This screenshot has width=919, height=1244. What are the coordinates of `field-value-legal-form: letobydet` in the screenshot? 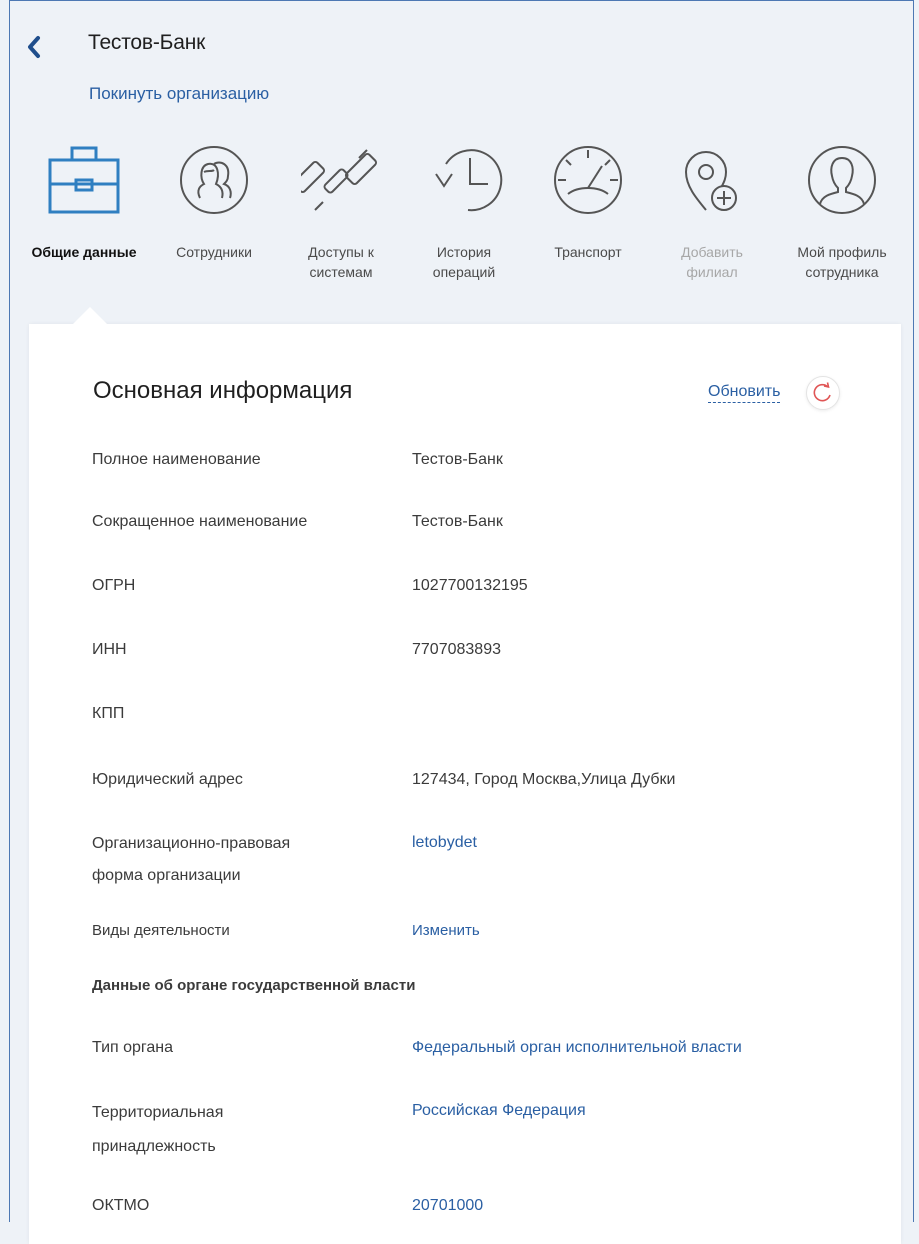 It's located at (444, 843).